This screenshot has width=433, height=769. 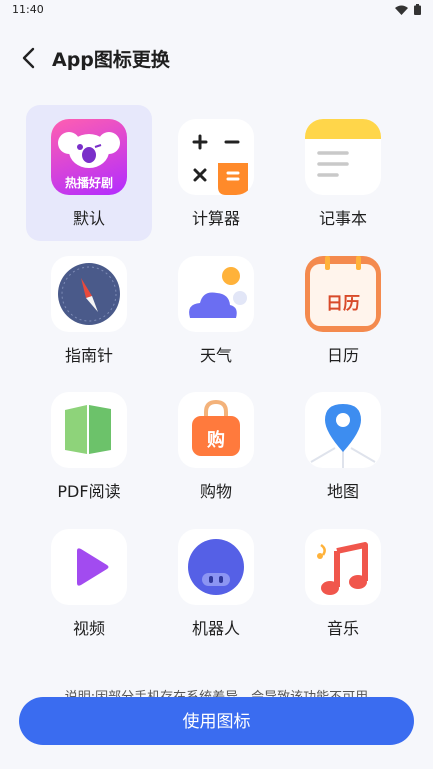 What do you see at coordinates (89, 294) in the screenshot?
I see `compass-icon` at bounding box center [89, 294].